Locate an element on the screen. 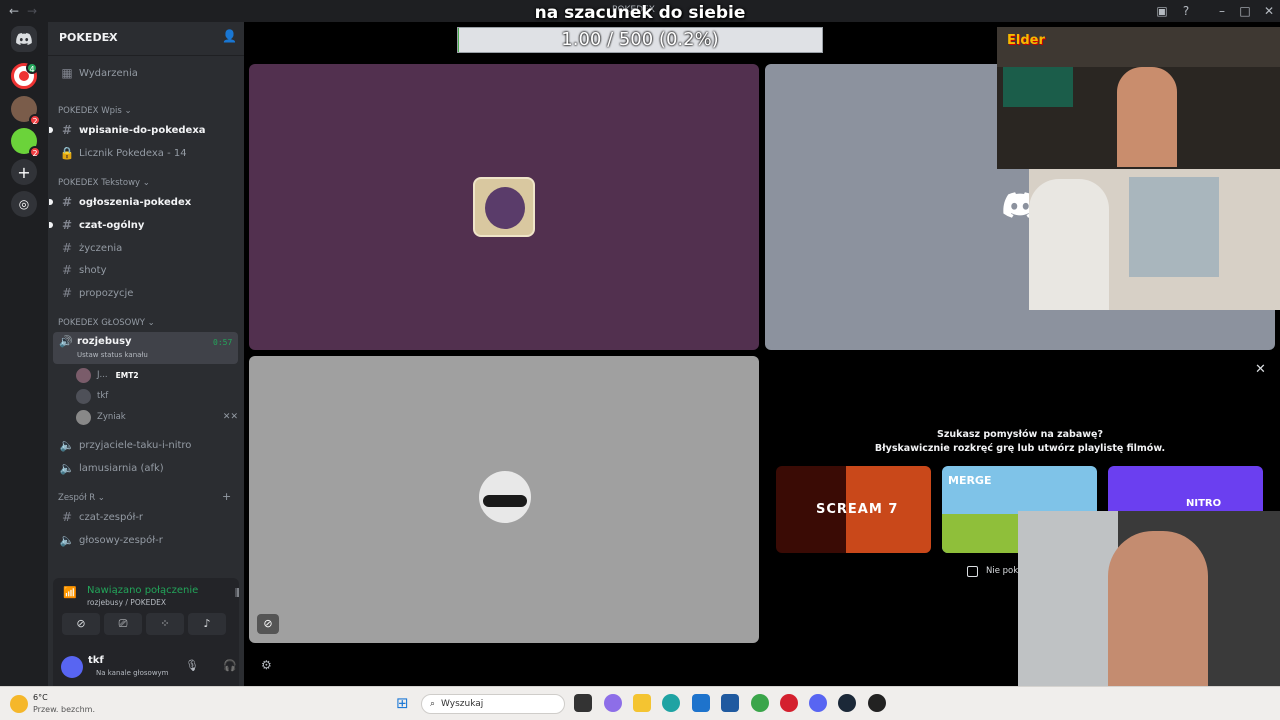 This screenshot has width=1280, height=720. webcam-streamer-top: Elder is located at coordinates (1138, 98).